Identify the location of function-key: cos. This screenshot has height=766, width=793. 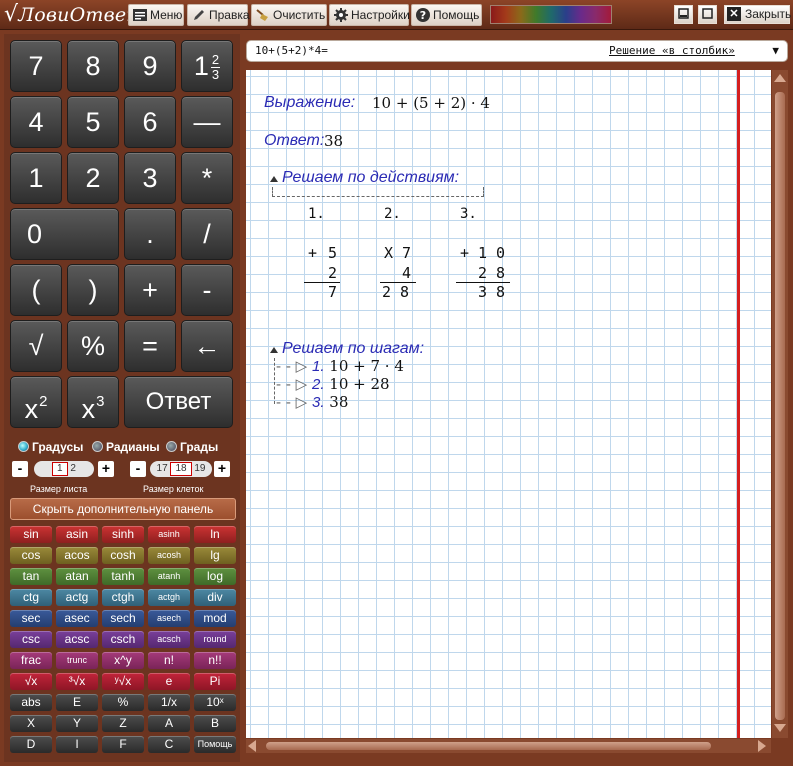
(31, 555).